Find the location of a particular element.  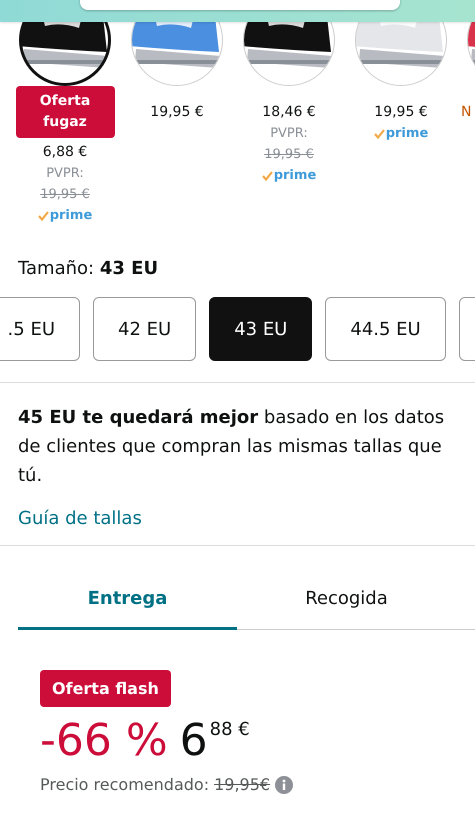

size-option: 44.5 EU is located at coordinates (385, 329).